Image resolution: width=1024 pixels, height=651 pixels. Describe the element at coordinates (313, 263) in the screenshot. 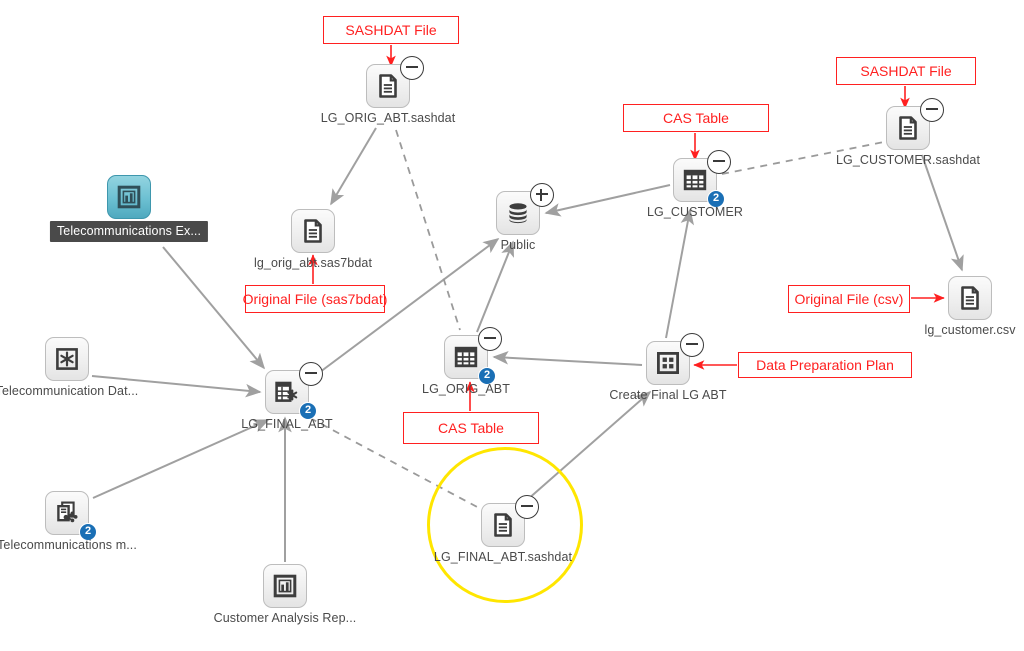

I see `node-label: lg_orig_abt.sas7bdat` at that location.